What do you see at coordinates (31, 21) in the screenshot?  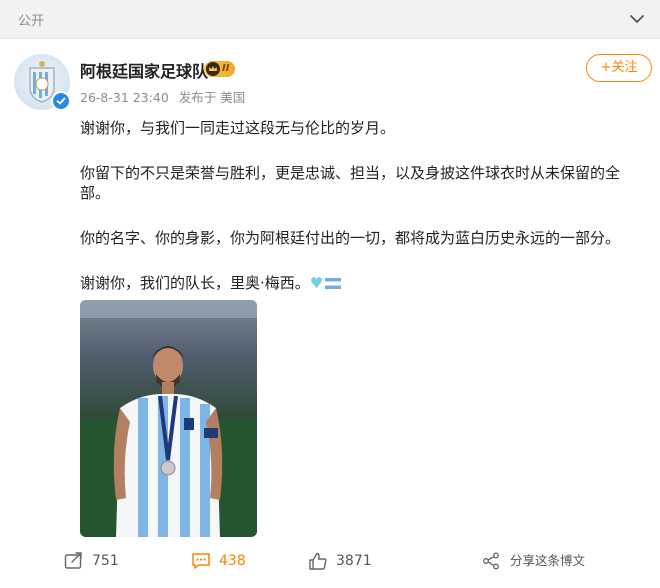 I see `visibility-label: 公开` at bounding box center [31, 21].